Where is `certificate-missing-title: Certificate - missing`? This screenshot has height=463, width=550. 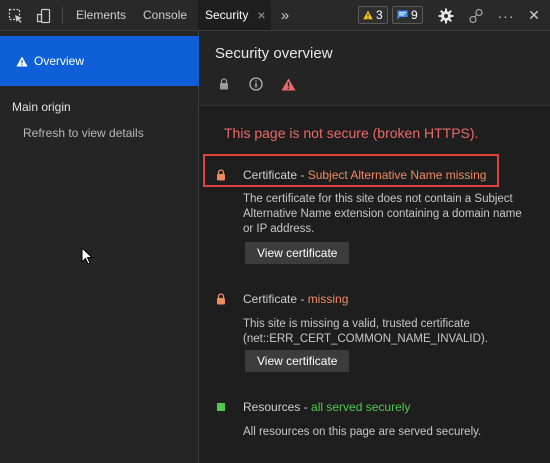
certificate-missing-title: Certificate - missing is located at coordinates (295, 299).